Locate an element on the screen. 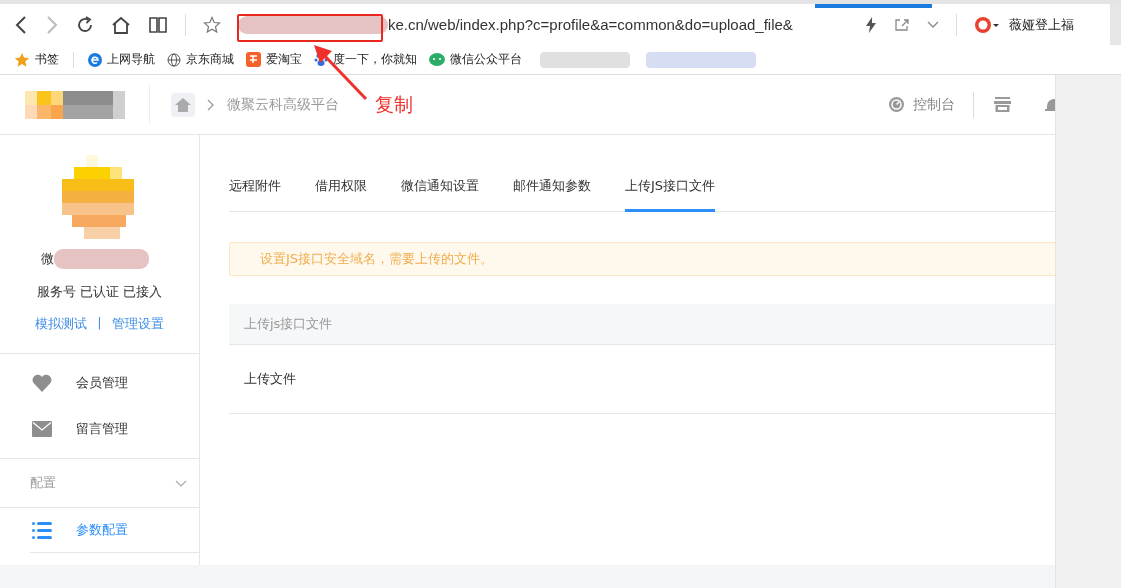 Image resolution: width=1121 pixels, height=588 pixels. reload-icon is located at coordinates (85, 24).